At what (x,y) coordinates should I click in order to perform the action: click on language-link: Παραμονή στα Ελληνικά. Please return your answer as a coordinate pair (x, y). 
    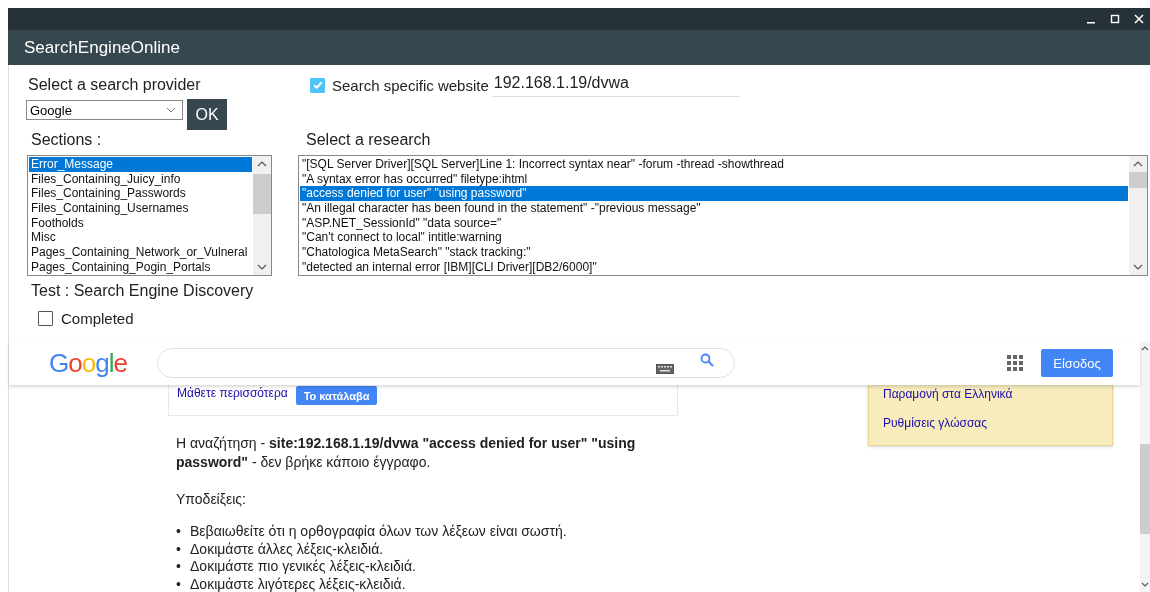
    Looking at the image, I should click on (997, 394).